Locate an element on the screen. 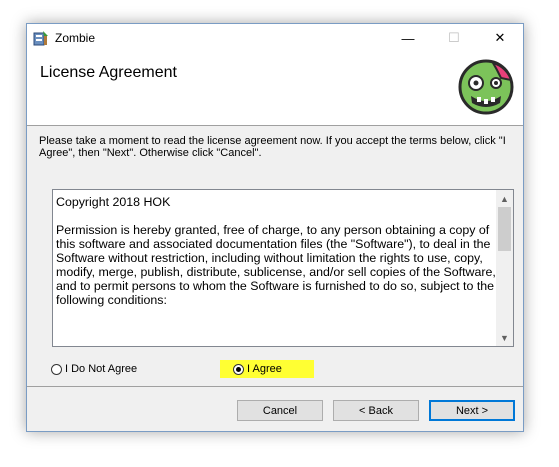 This screenshot has height=467, width=559. agree-option: I Agree is located at coordinates (267, 369).